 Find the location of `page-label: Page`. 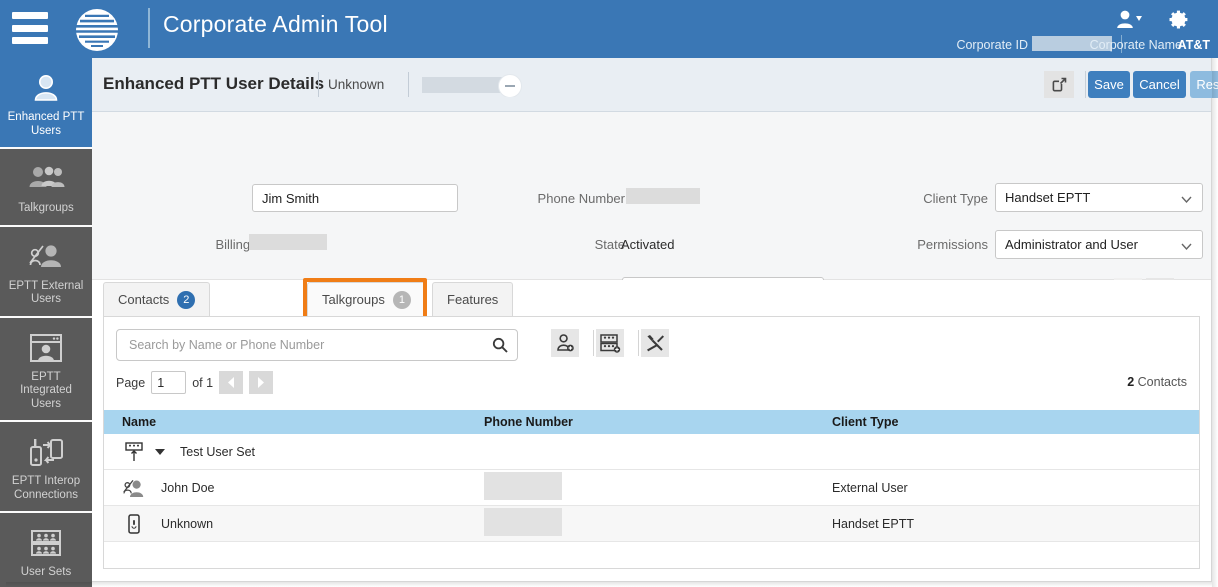

page-label: Page is located at coordinates (131, 382).